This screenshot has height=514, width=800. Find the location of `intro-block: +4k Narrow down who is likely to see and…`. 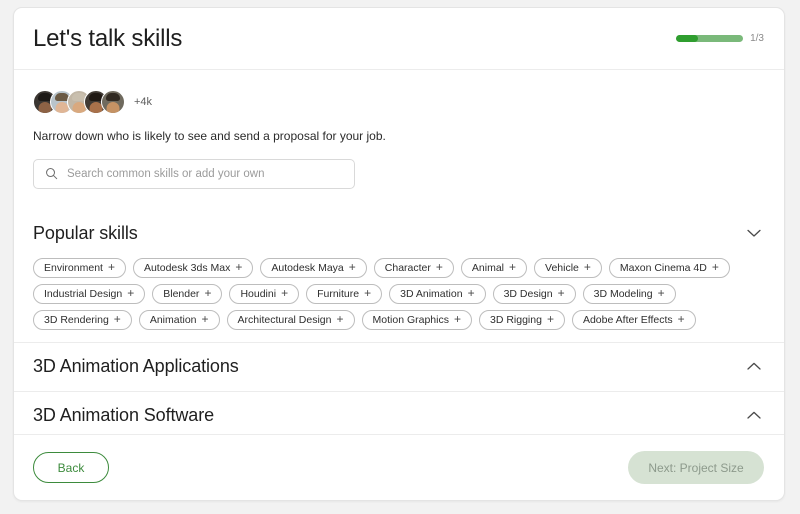

intro-block: +4k Narrow down who is likely to see and… is located at coordinates (399, 107).